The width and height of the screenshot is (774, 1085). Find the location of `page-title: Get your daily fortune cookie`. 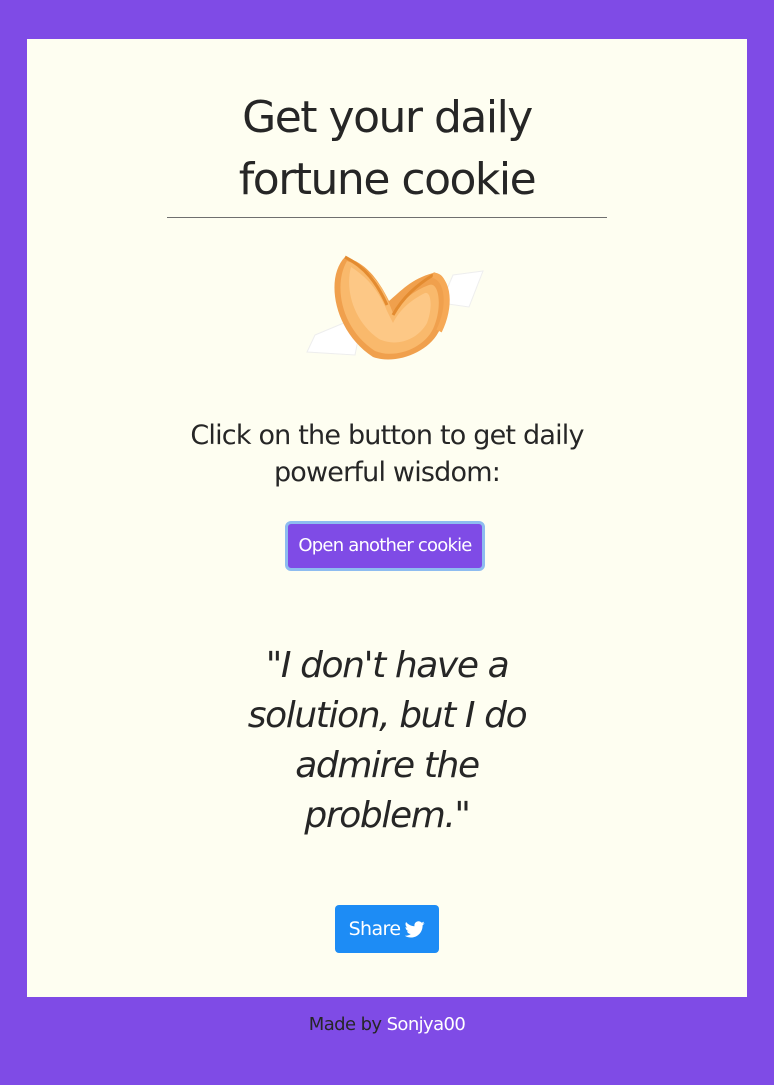

page-title: Get your daily fortune cookie is located at coordinates (387, 148).